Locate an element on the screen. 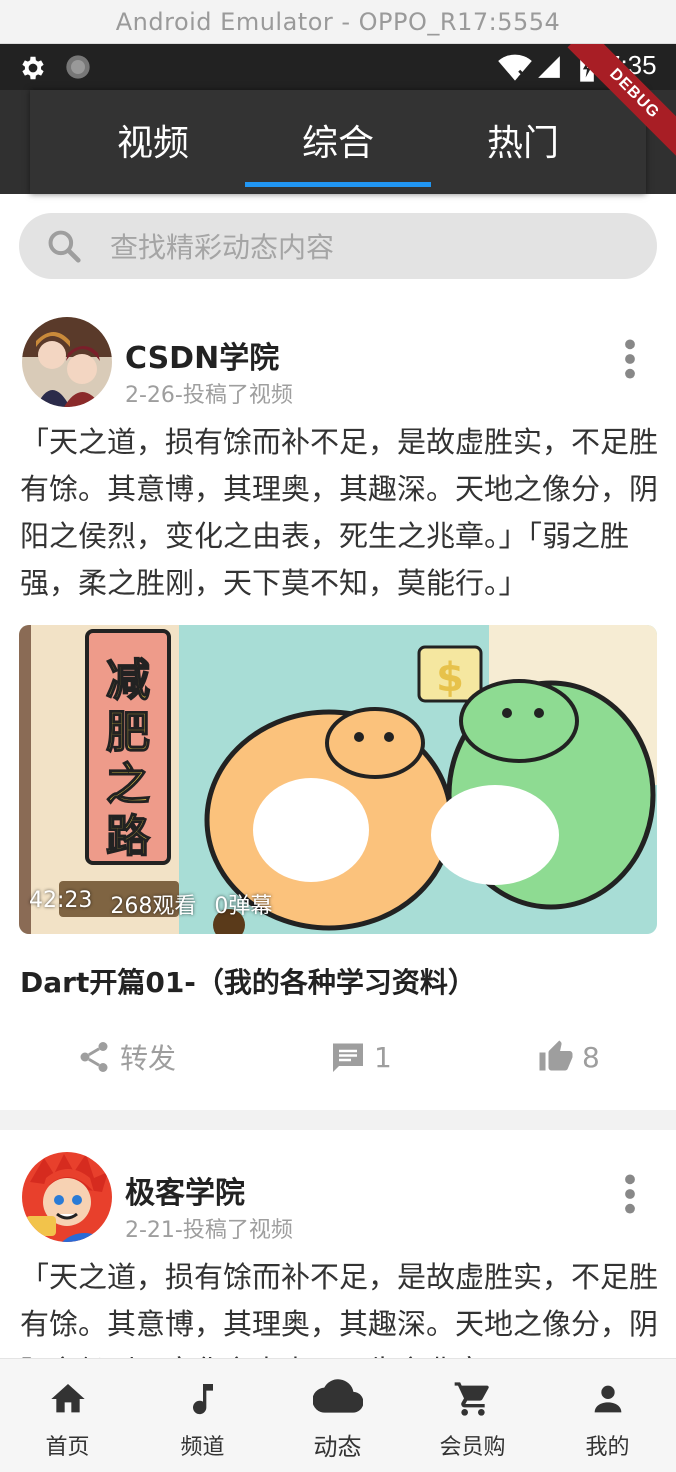 The width and height of the screenshot is (676, 1472). comment-count: 1 is located at coordinates (383, 1057).